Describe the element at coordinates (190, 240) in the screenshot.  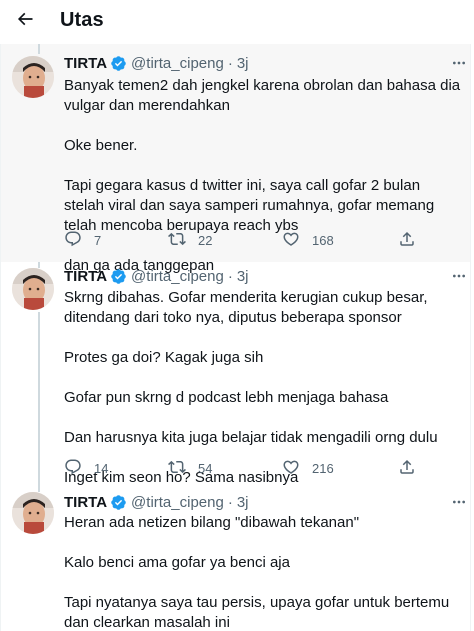
I see `retweet-button: 22` at that location.